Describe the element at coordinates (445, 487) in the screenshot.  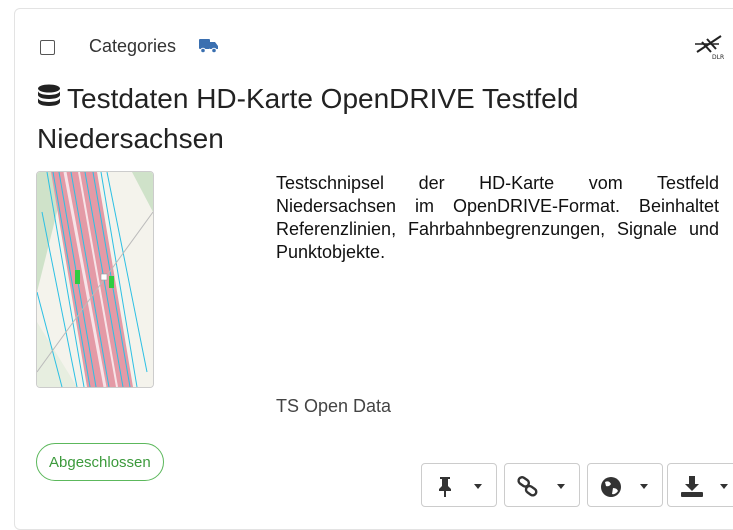
I see `pin-icon` at that location.